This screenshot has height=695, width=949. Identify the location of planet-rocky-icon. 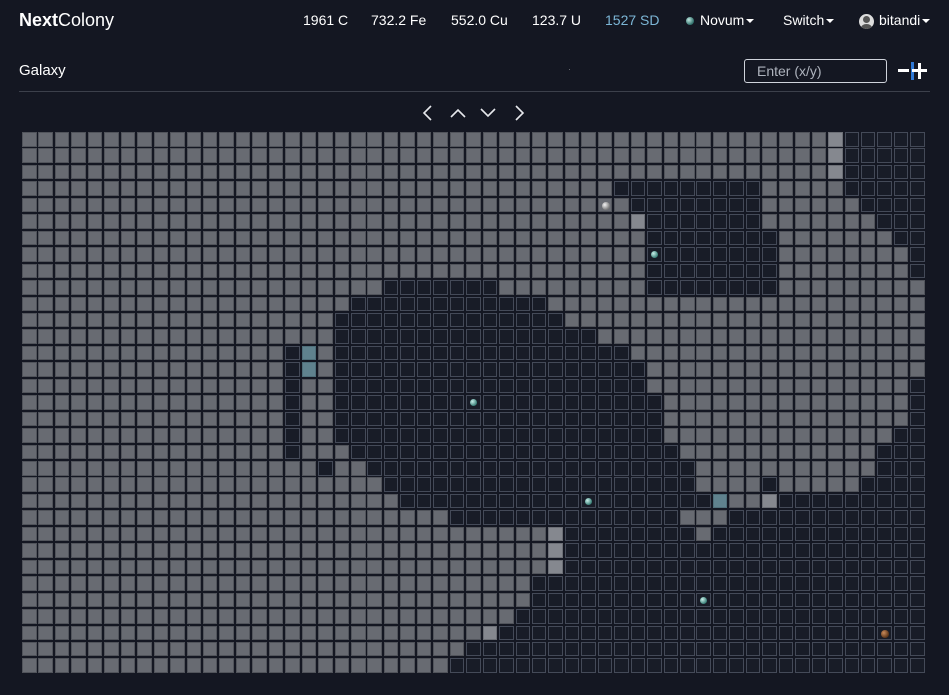
(605, 205).